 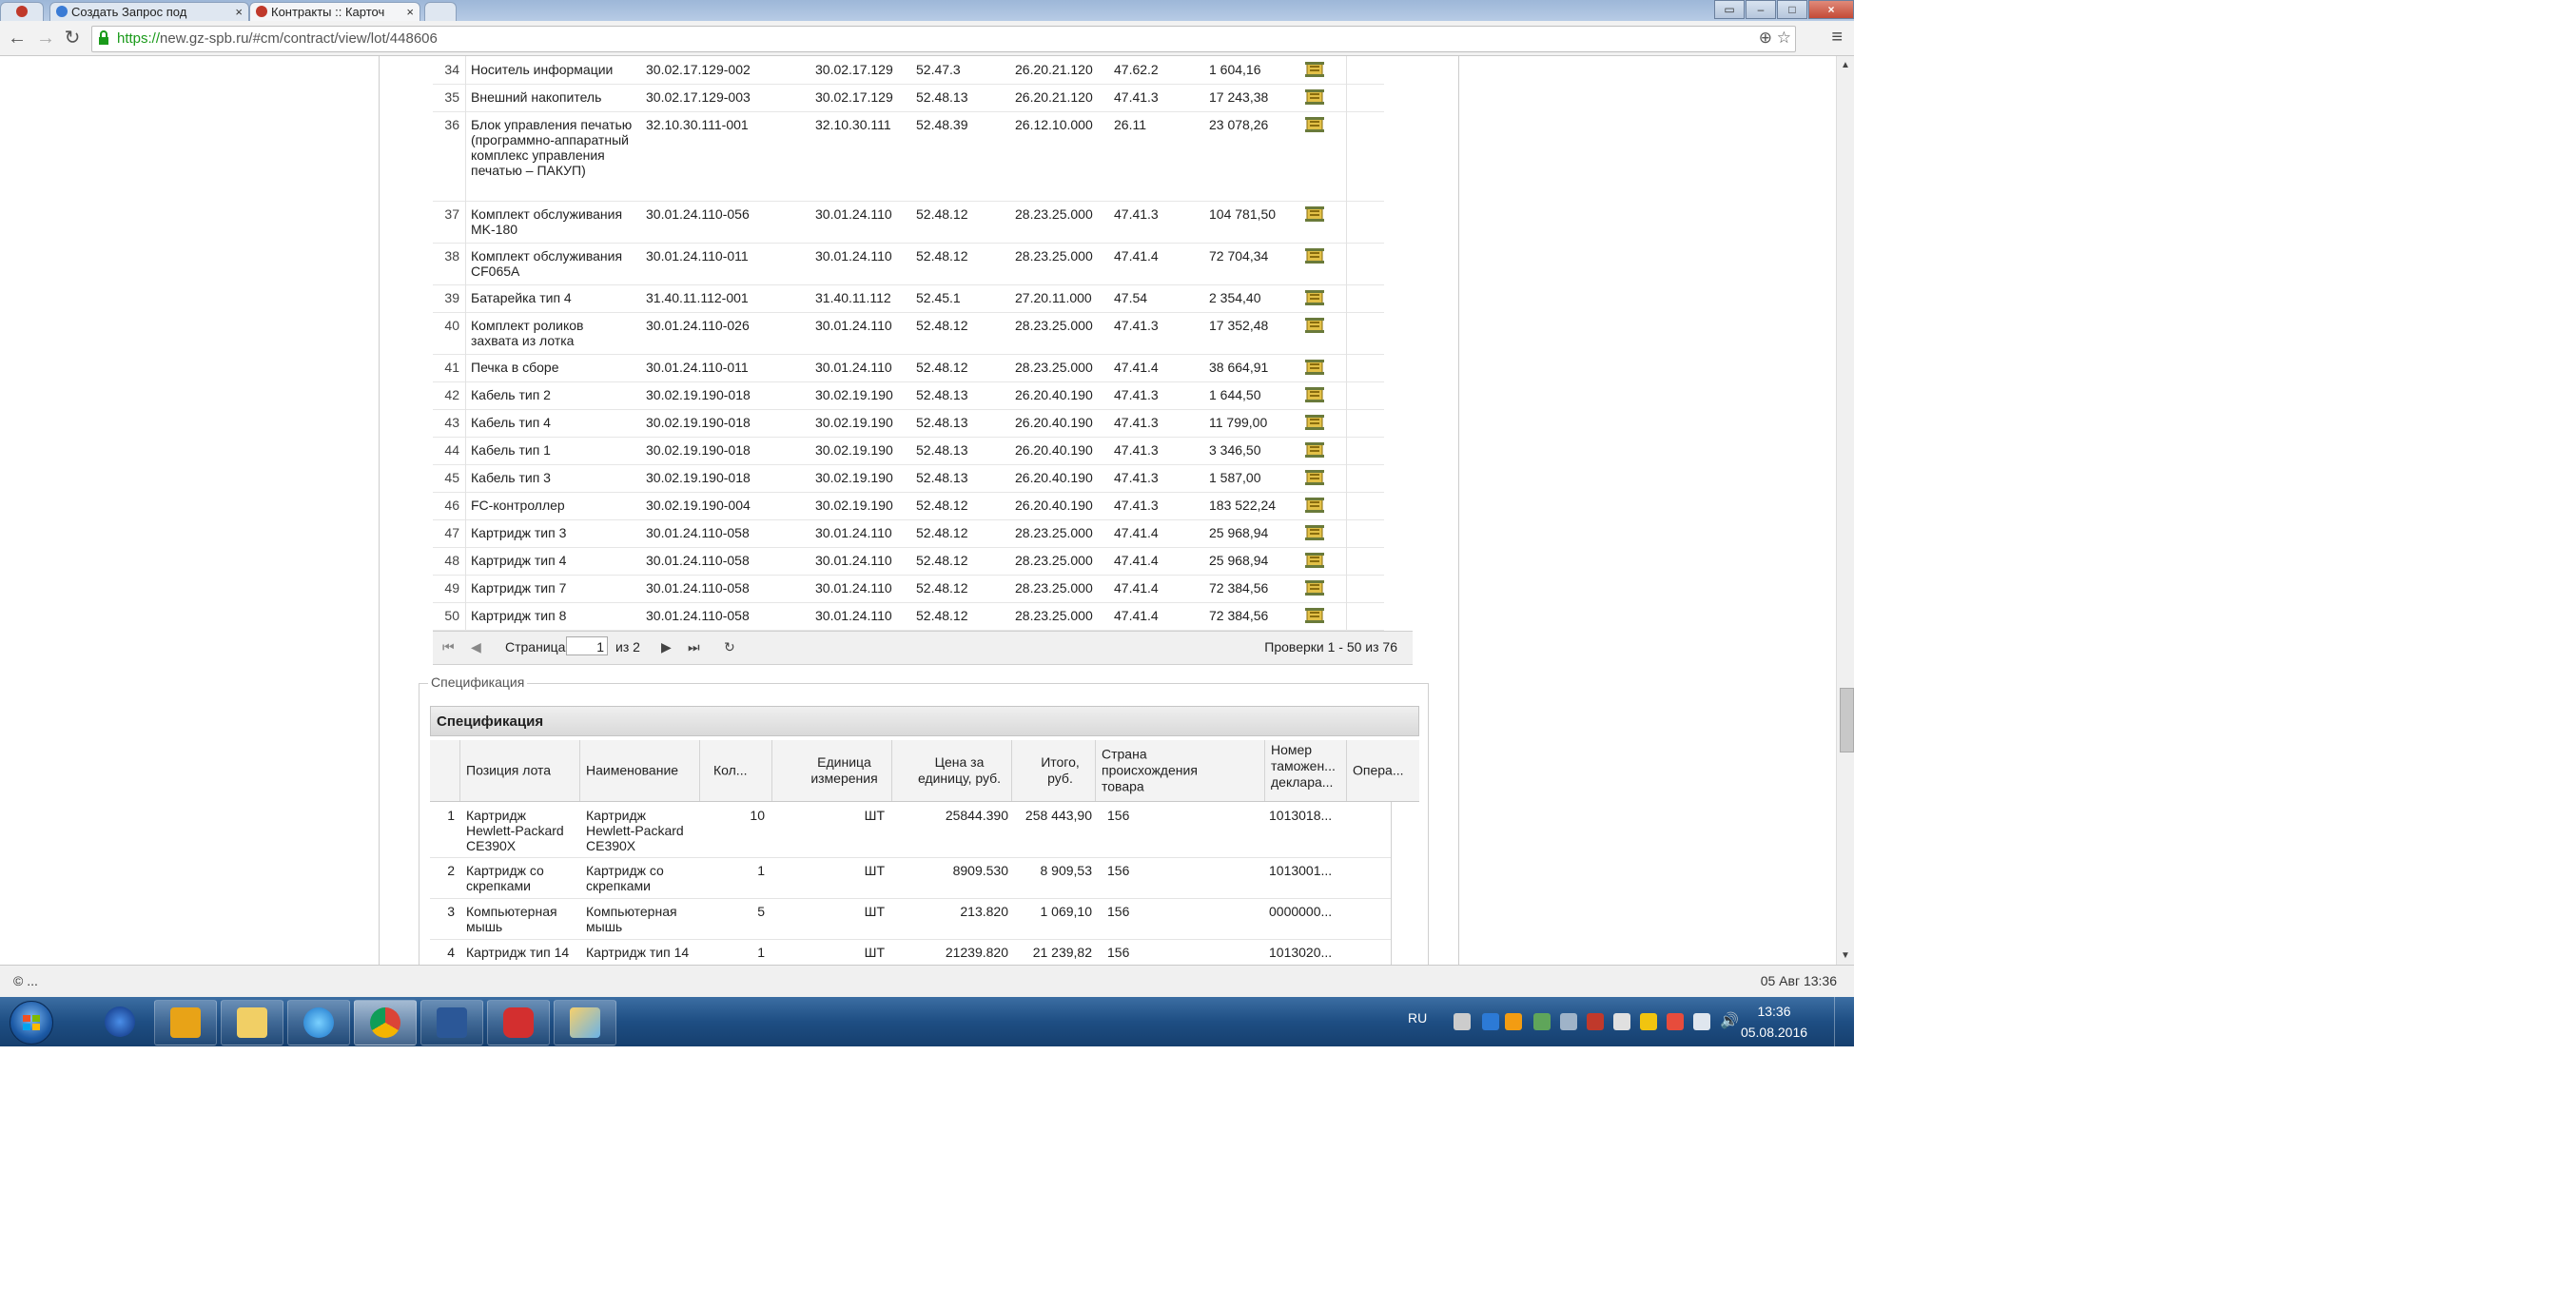 What do you see at coordinates (694, 647) in the screenshot?
I see `last-page-icon: ⏭` at bounding box center [694, 647].